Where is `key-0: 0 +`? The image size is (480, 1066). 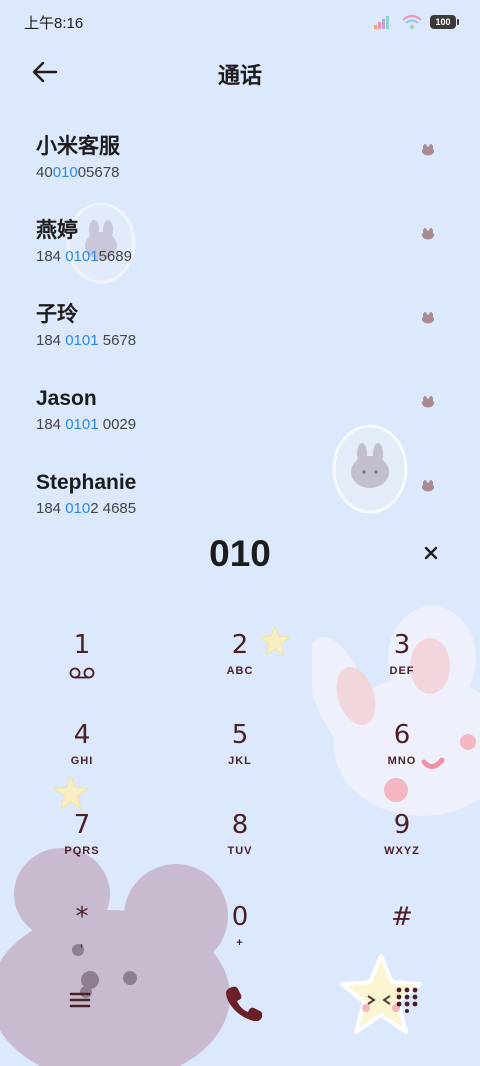 key-0: 0 + is located at coordinates (240, 940).